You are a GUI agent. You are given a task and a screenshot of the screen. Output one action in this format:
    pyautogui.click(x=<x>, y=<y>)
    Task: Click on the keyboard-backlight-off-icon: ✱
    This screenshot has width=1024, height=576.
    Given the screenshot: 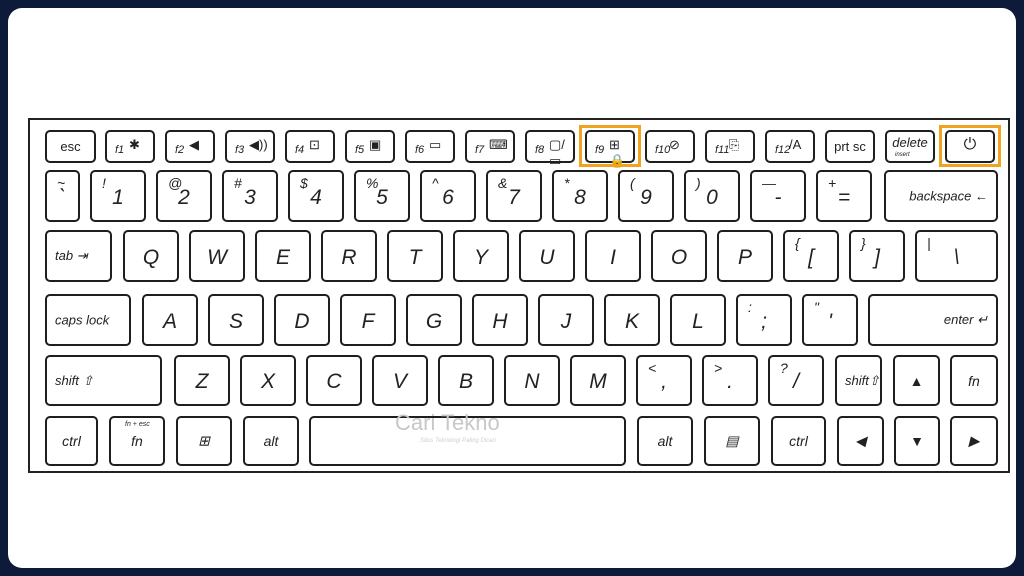 What is the action you would take?
    pyautogui.click(x=134, y=144)
    